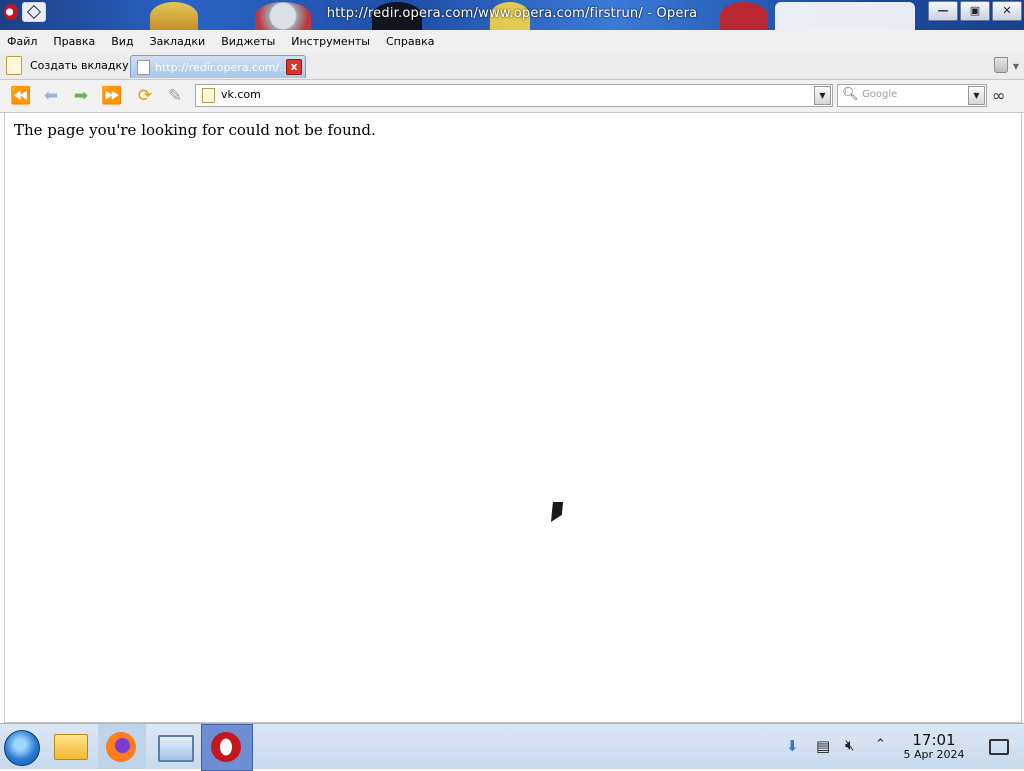 Image resolution: width=1024 pixels, height=771 pixels. I want to click on edit-icon: ✎, so click(175, 96).